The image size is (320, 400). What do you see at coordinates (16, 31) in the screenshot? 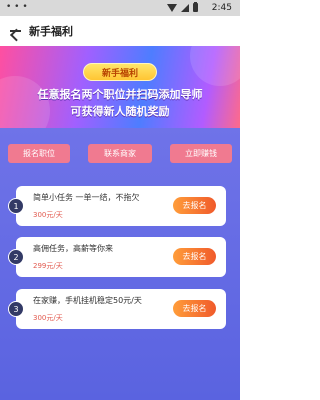
I see `back-arrow-icon` at bounding box center [16, 31].